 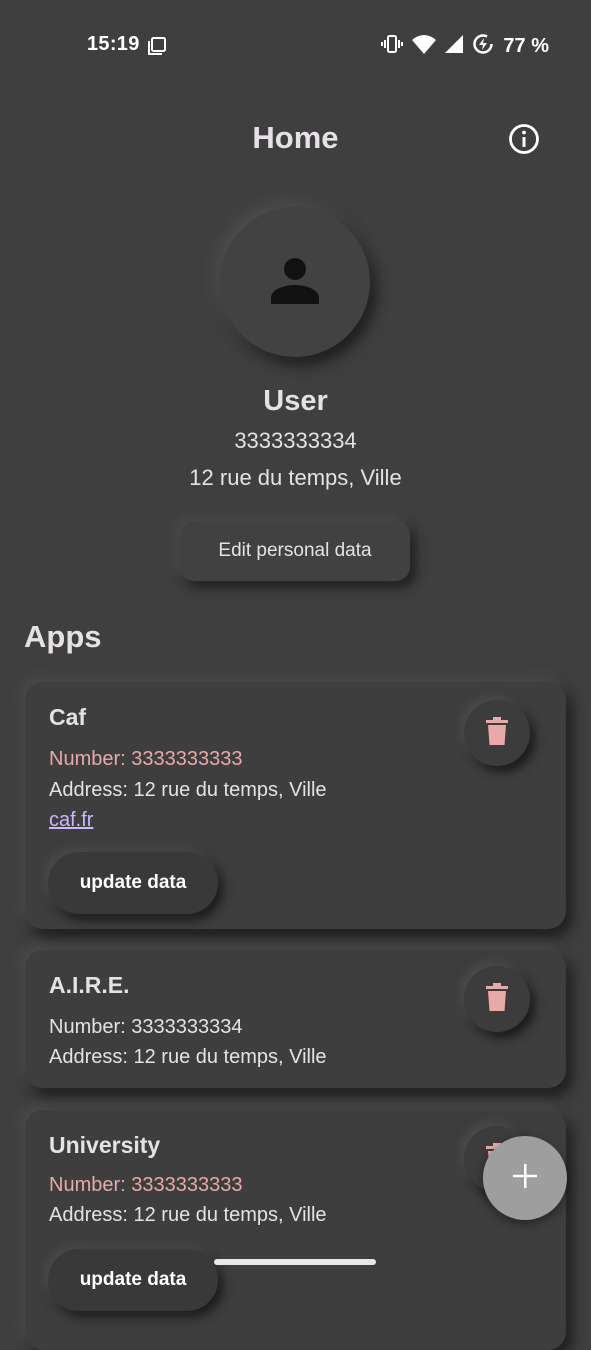 What do you see at coordinates (295, 551) in the screenshot?
I see `edit-personal-data-button: Edit personal data` at bounding box center [295, 551].